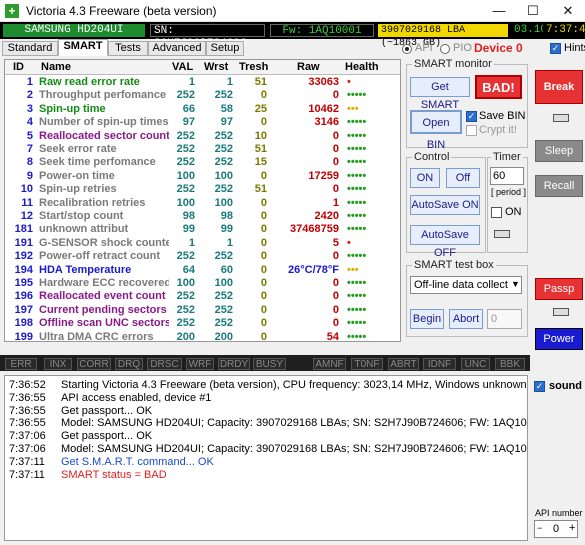  I want to click on get-smart-button: Get SMART, so click(440, 94).